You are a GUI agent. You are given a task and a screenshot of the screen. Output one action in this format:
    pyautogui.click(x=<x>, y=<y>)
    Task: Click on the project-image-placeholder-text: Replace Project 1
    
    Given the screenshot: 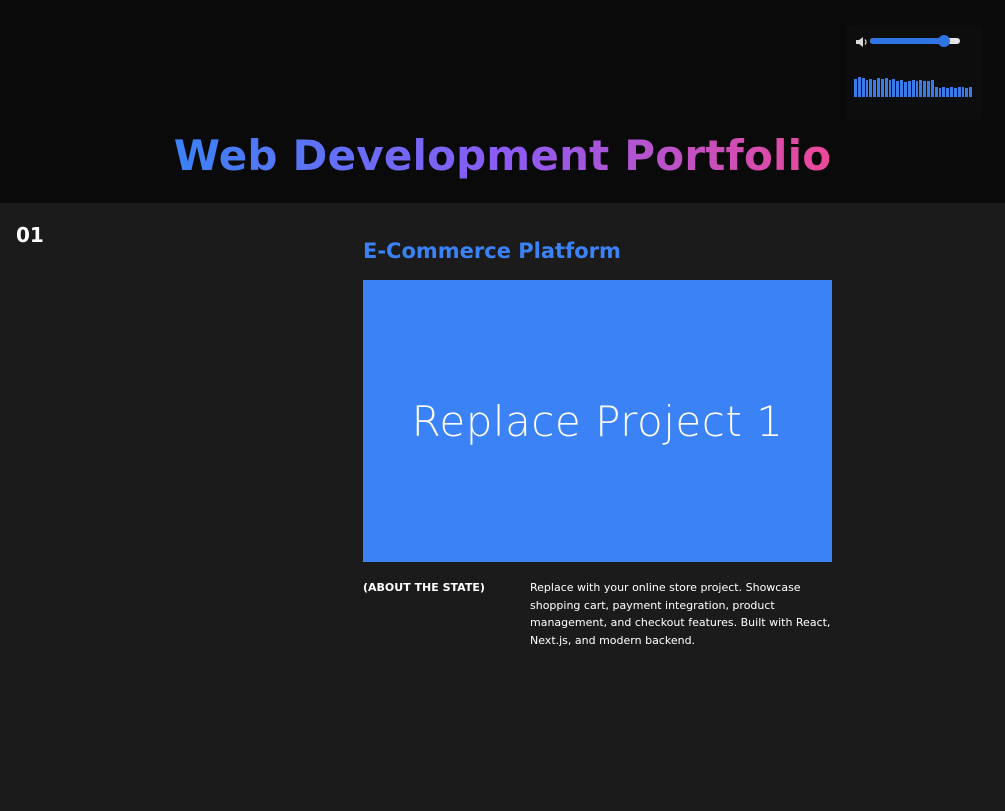 What is the action you would take?
    pyautogui.click(x=597, y=421)
    